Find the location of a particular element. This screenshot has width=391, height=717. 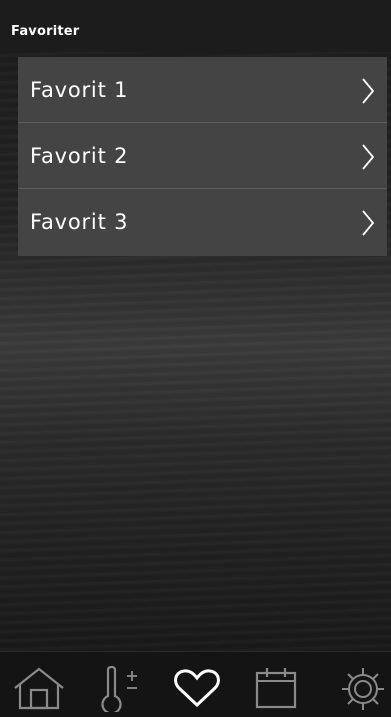

gear-icon is located at coordinates (363, 689).